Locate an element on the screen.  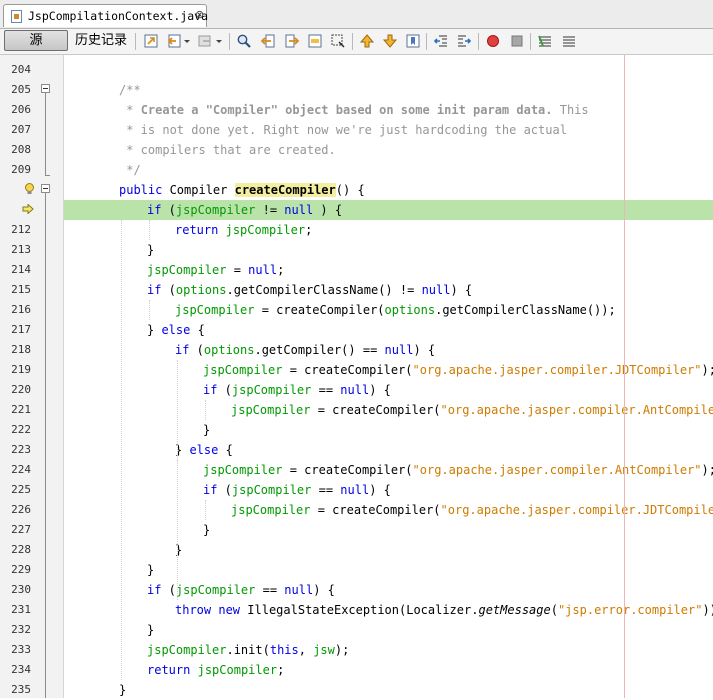
toggle-bookmark-icon is located at coordinates (413, 41).